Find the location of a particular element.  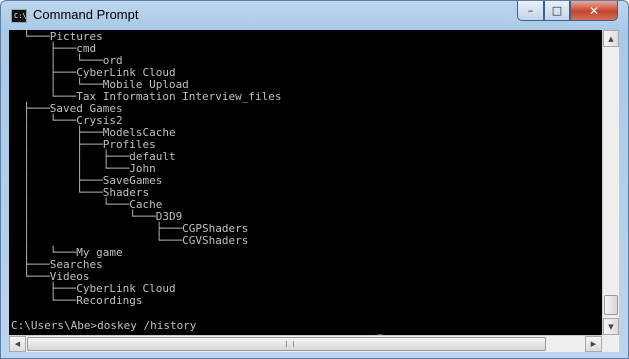

vertical-scroll-thumb is located at coordinates (611, 305).